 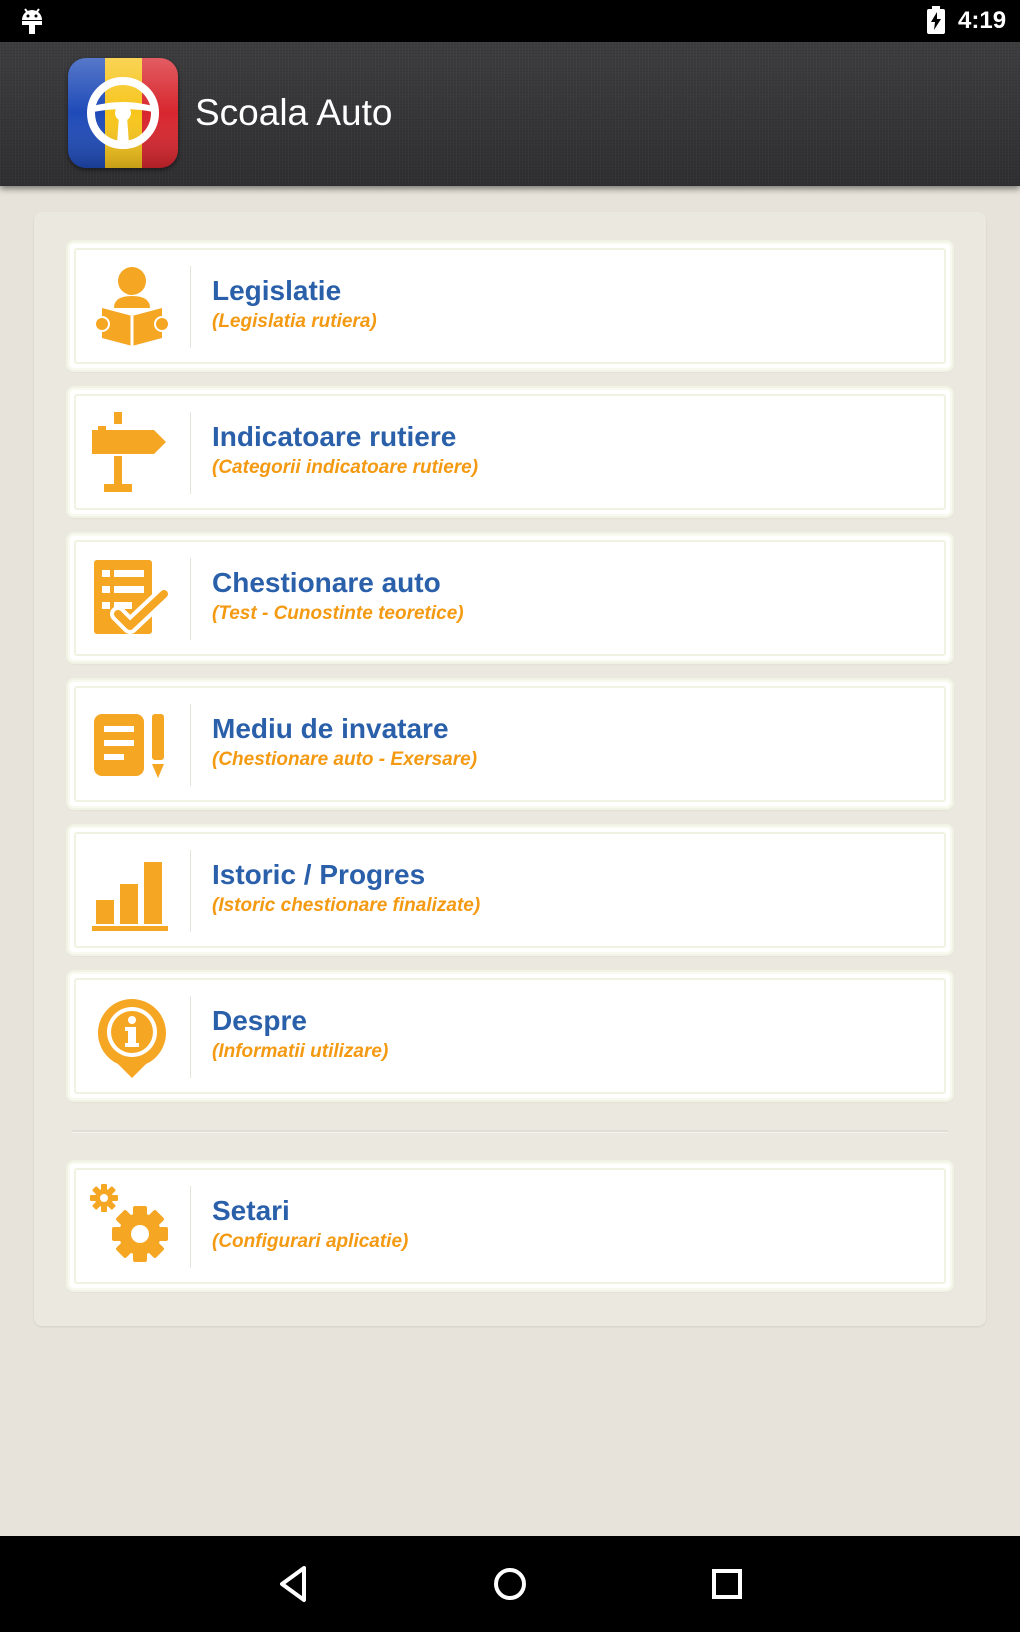 I want to click on navigation-bar, so click(x=510, y=1584).